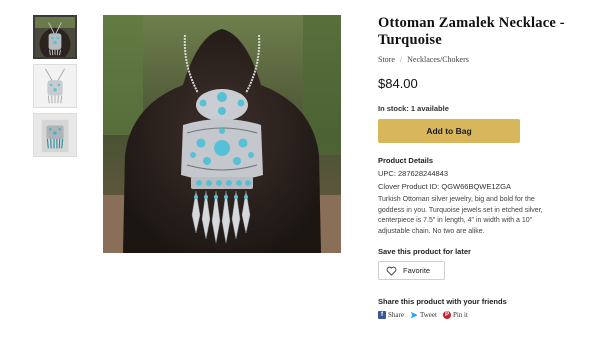 This screenshot has height=344, width=600. I want to click on product-price: $84.00, so click(398, 83).